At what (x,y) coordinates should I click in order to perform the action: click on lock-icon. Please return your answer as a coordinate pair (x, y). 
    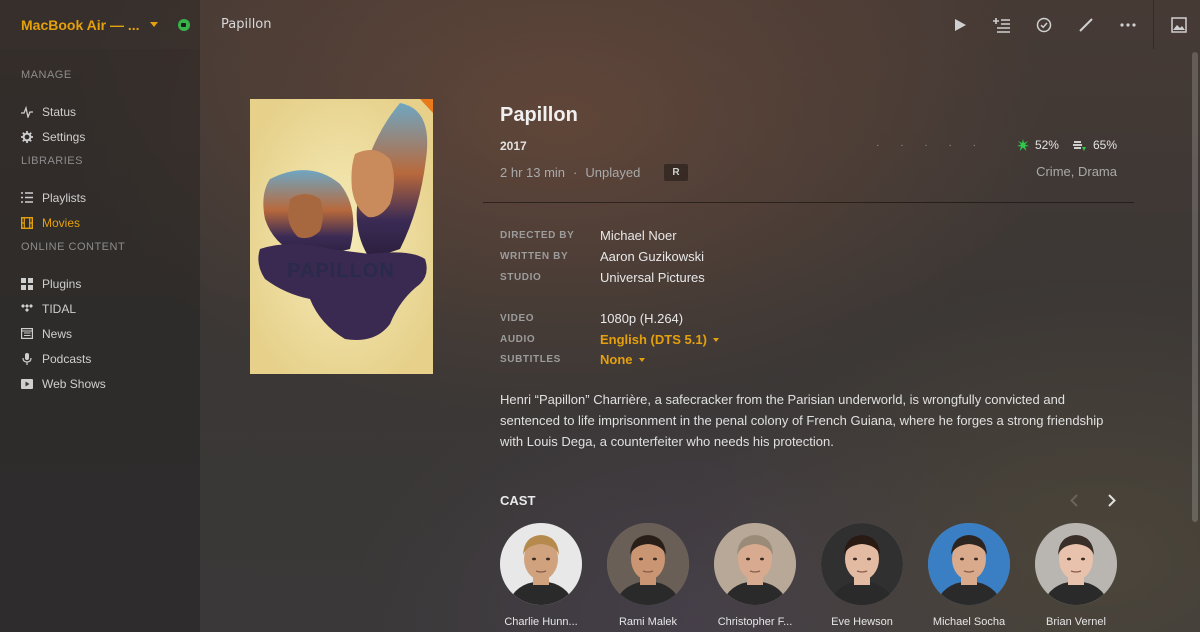
    Looking at the image, I should click on (183, 24).